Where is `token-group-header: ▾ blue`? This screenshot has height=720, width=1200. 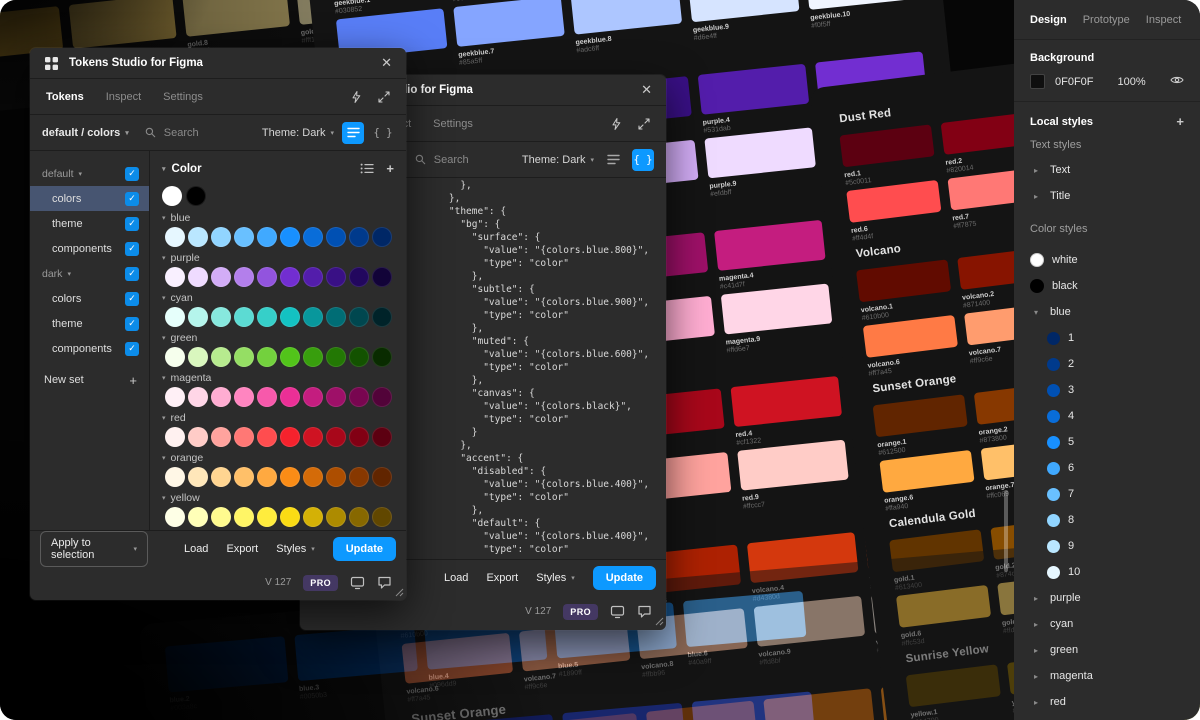 token-group-header: ▾ blue is located at coordinates (278, 218).